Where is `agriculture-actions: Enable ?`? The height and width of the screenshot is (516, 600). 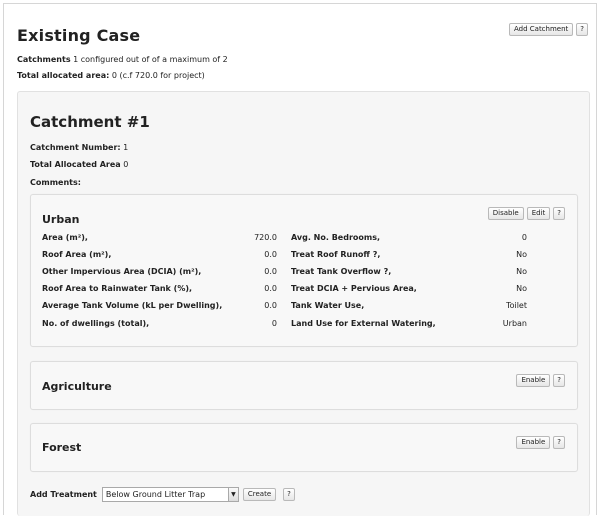 agriculture-actions: Enable ? is located at coordinates (540, 380).